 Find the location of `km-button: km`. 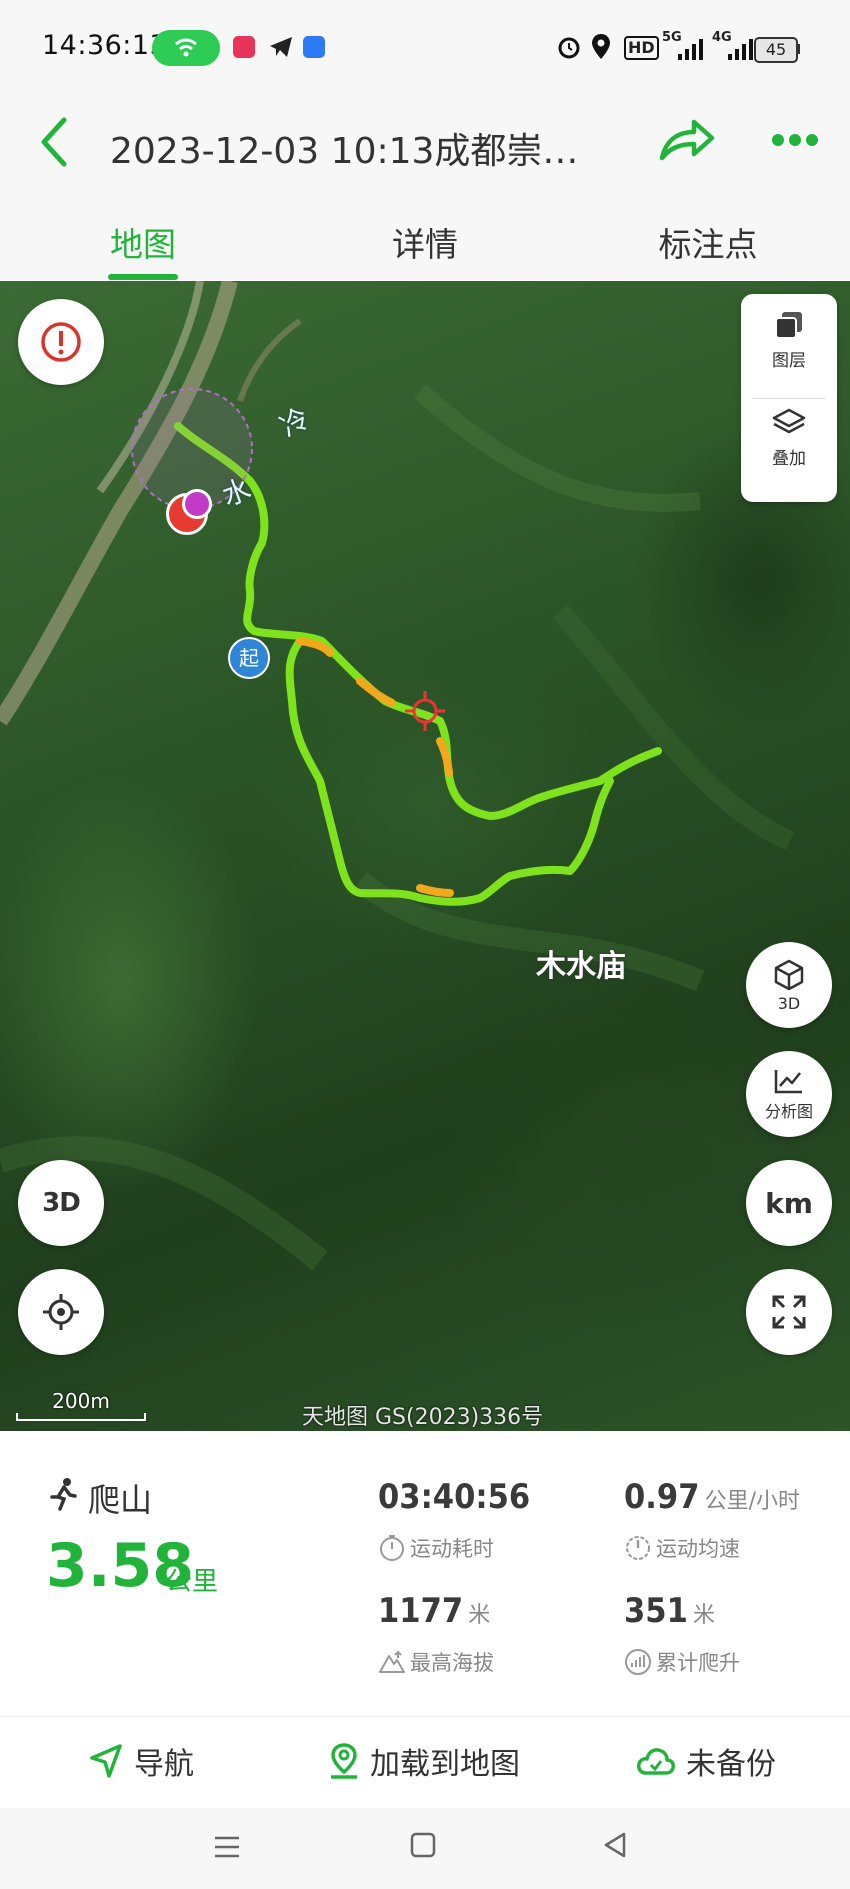

km-button: km is located at coordinates (789, 1203).